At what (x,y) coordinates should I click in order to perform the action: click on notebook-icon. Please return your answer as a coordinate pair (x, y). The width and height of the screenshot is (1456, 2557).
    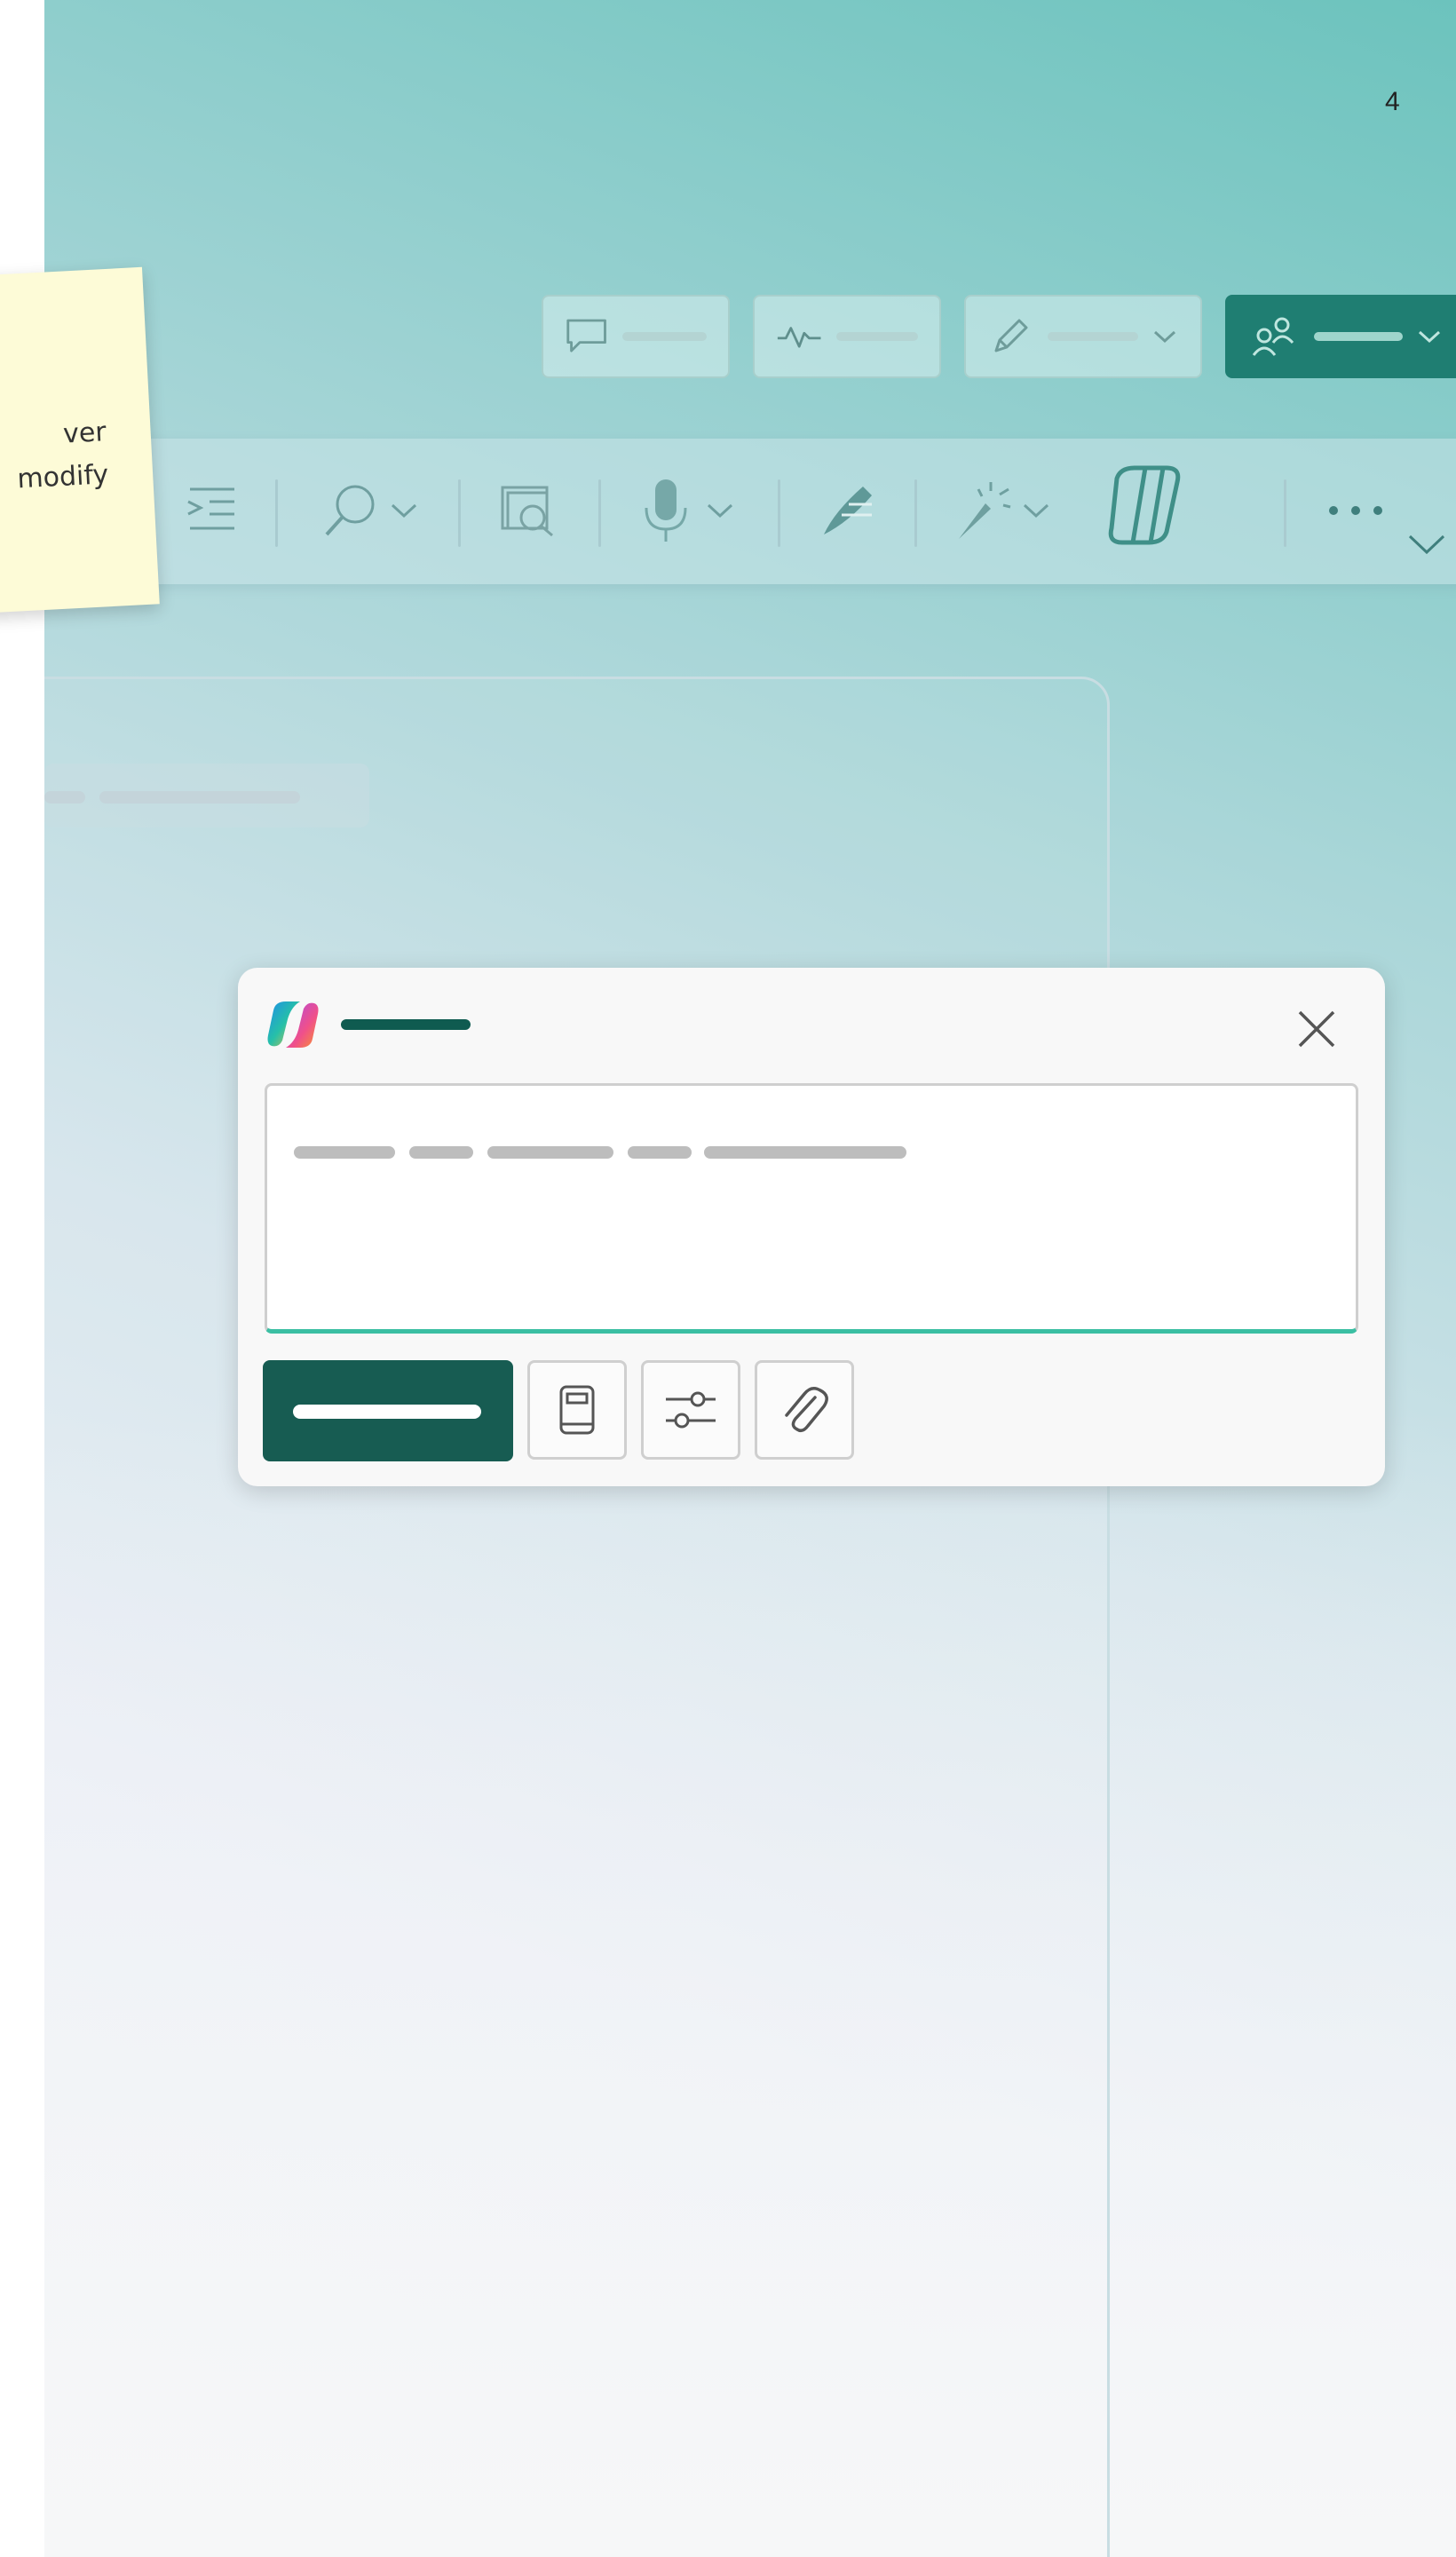
    Looking at the image, I should click on (577, 1410).